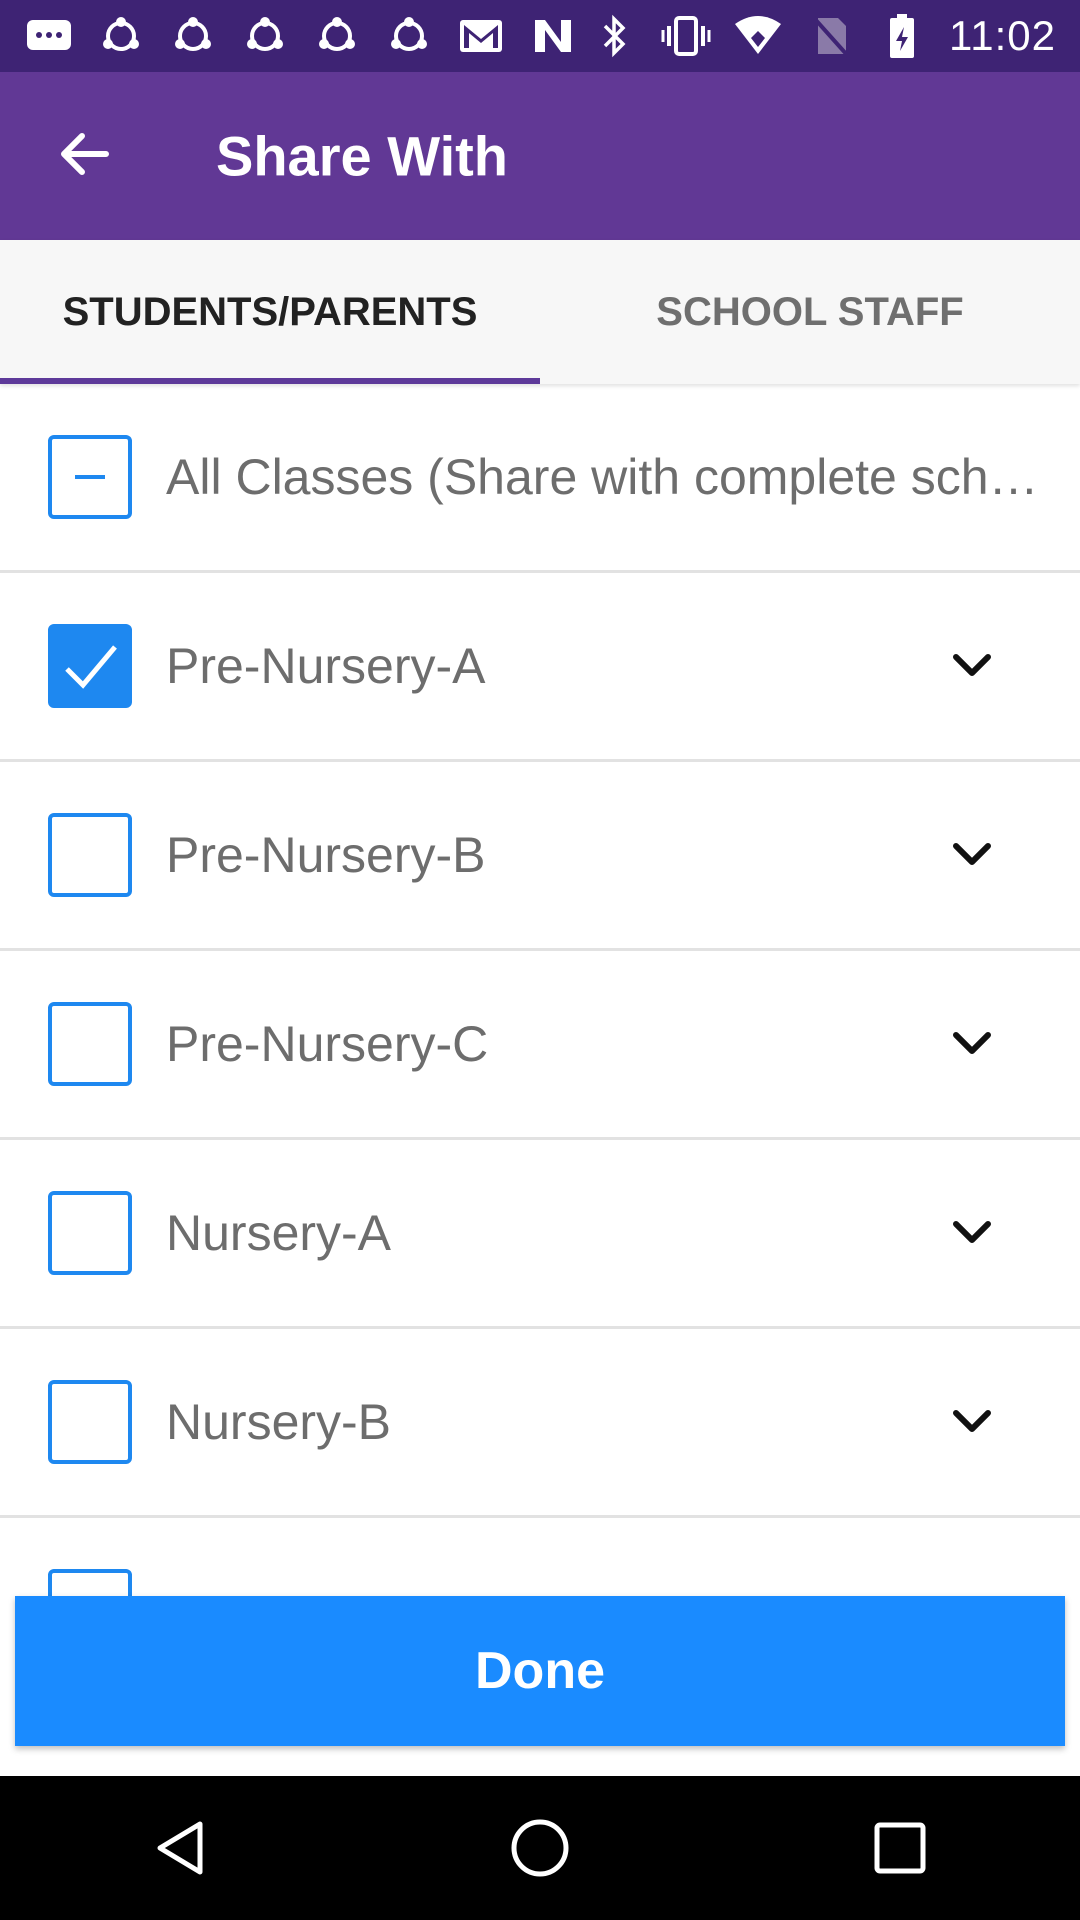 The height and width of the screenshot is (1920, 1080). What do you see at coordinates (540, 856) in the screenshot?
I see `list-item: Pre-Nursery-B` at bounding box center [540, 856].